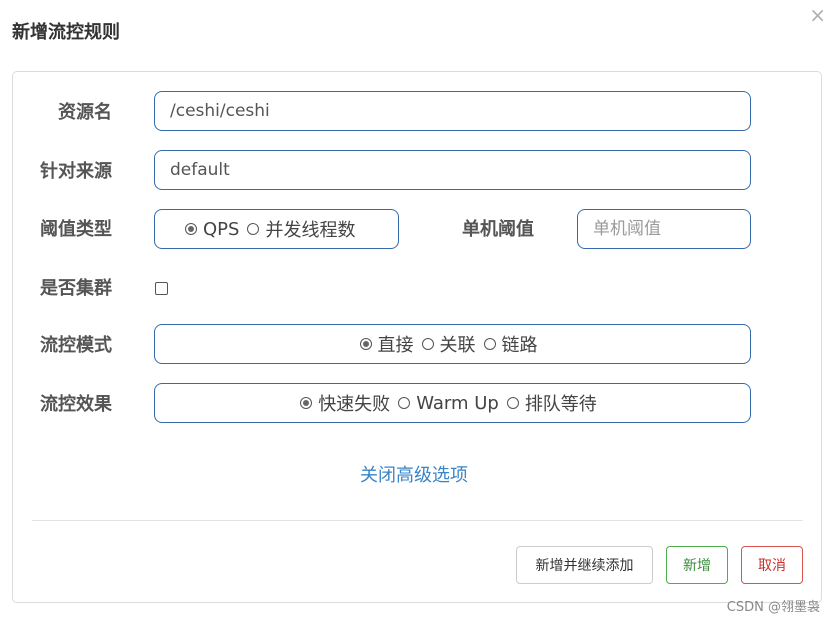 The height and width of the screenshot is (623, 834). What do you see at coordinates (76, 404) in the screenshot?
I see `behavior-label: 流控效果` at bounding box center [76, 404].